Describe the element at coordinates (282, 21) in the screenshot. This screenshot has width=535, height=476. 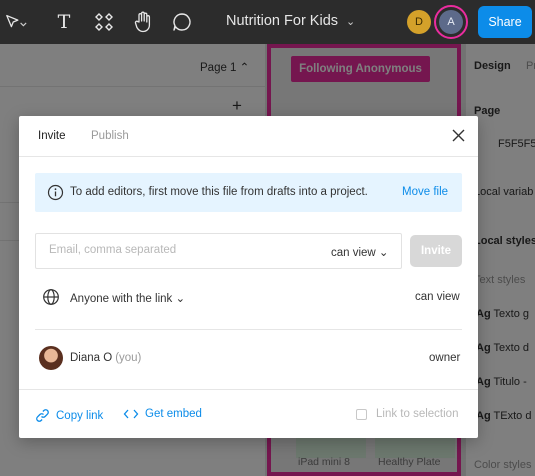
I see `file-title-text: Nutrition For Kids` at that location.